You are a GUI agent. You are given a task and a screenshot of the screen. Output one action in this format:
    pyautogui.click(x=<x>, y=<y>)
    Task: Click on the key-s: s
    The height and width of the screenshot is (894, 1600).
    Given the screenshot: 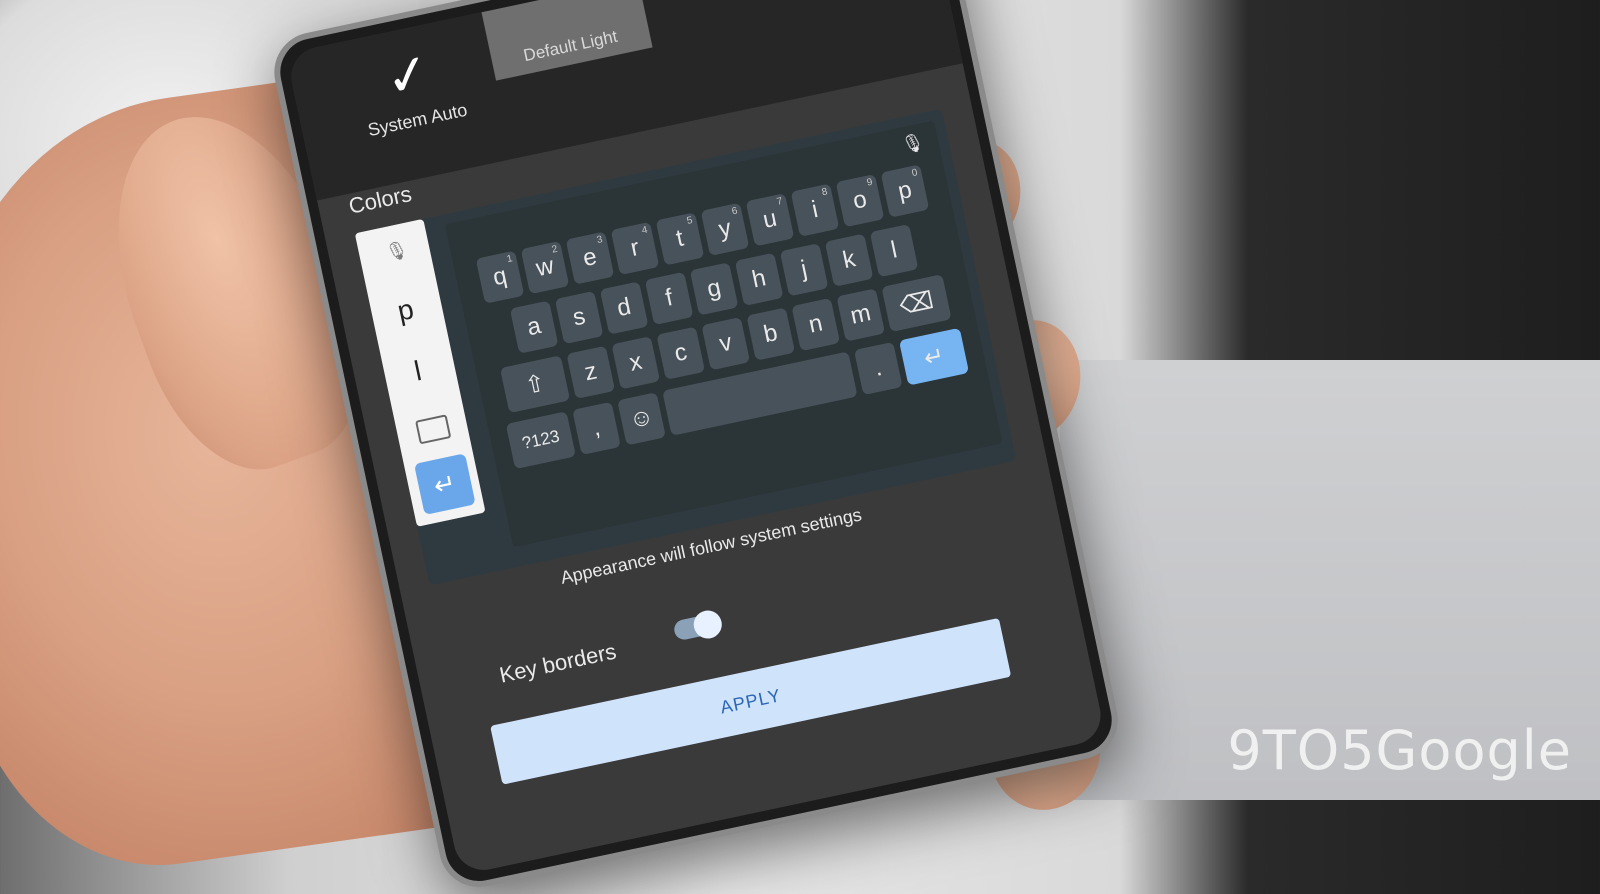 What is the action you would take?
    pyautogui.click(x=579, y=317)
    